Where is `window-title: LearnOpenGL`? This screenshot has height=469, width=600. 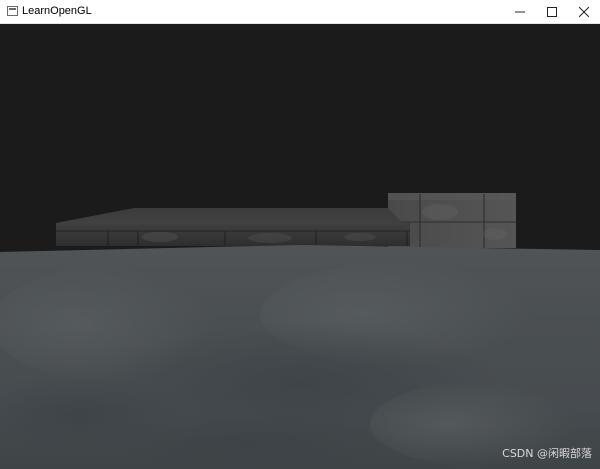 window-title: LearnOpenGL is located at coordinates (57, 11).